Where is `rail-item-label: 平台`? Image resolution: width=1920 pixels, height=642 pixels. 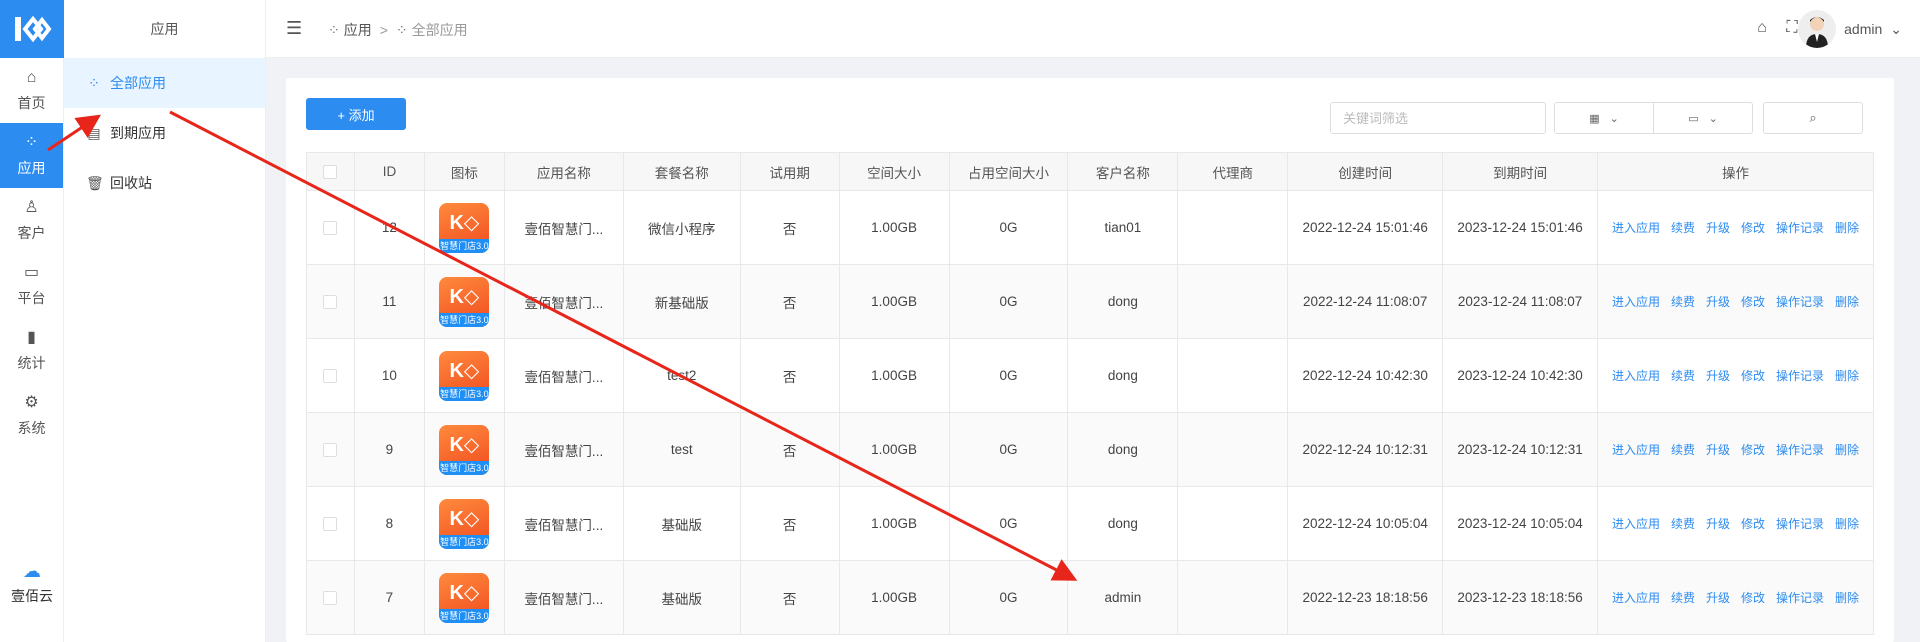
rail-item-label: 平台 is located at coordinates (31, 297).